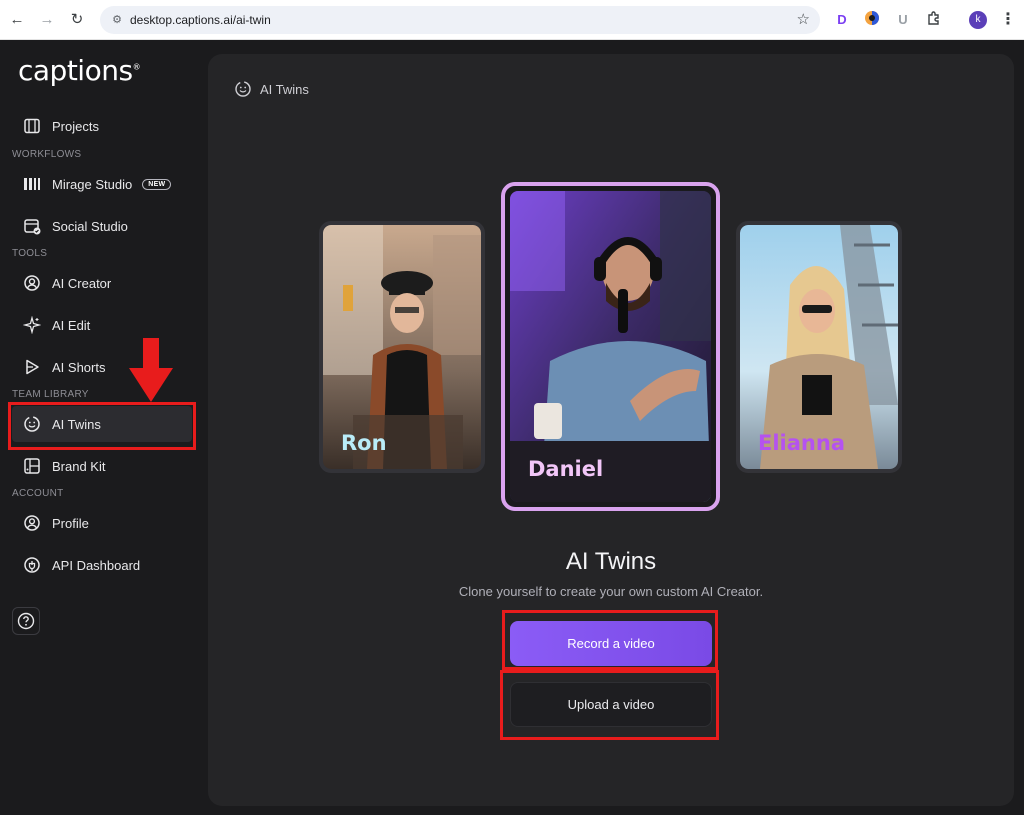 This screenshot has height=815, width=1024. What do you see at coordinates (32, 126) in the screenshot?
I see `film-icon` at bounding box center [32, 126].